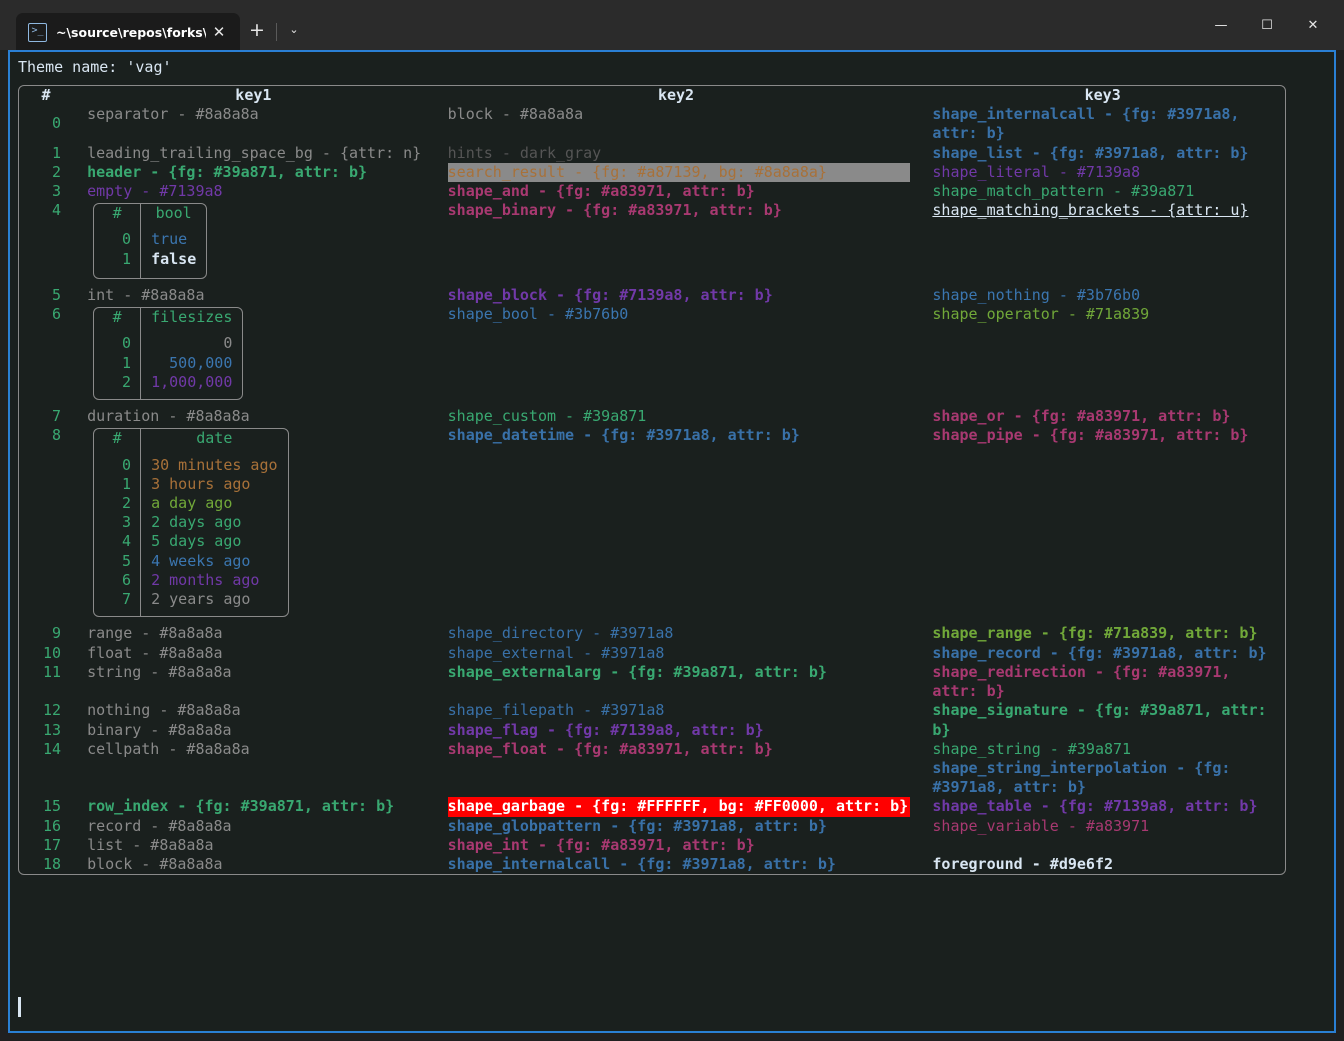  What do you see at coordinates (556, 710) in the screenshot?
I see `theme-entry: shape_filepath - #3971a8` at bounding box center [556, 710].